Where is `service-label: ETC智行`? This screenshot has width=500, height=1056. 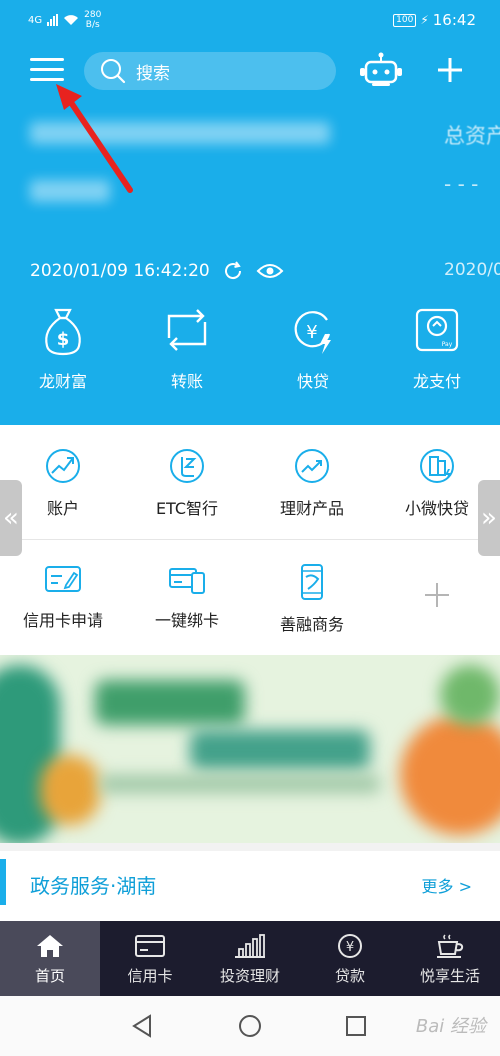
service-label: ETC智行 is located at coordinates (187, 508).